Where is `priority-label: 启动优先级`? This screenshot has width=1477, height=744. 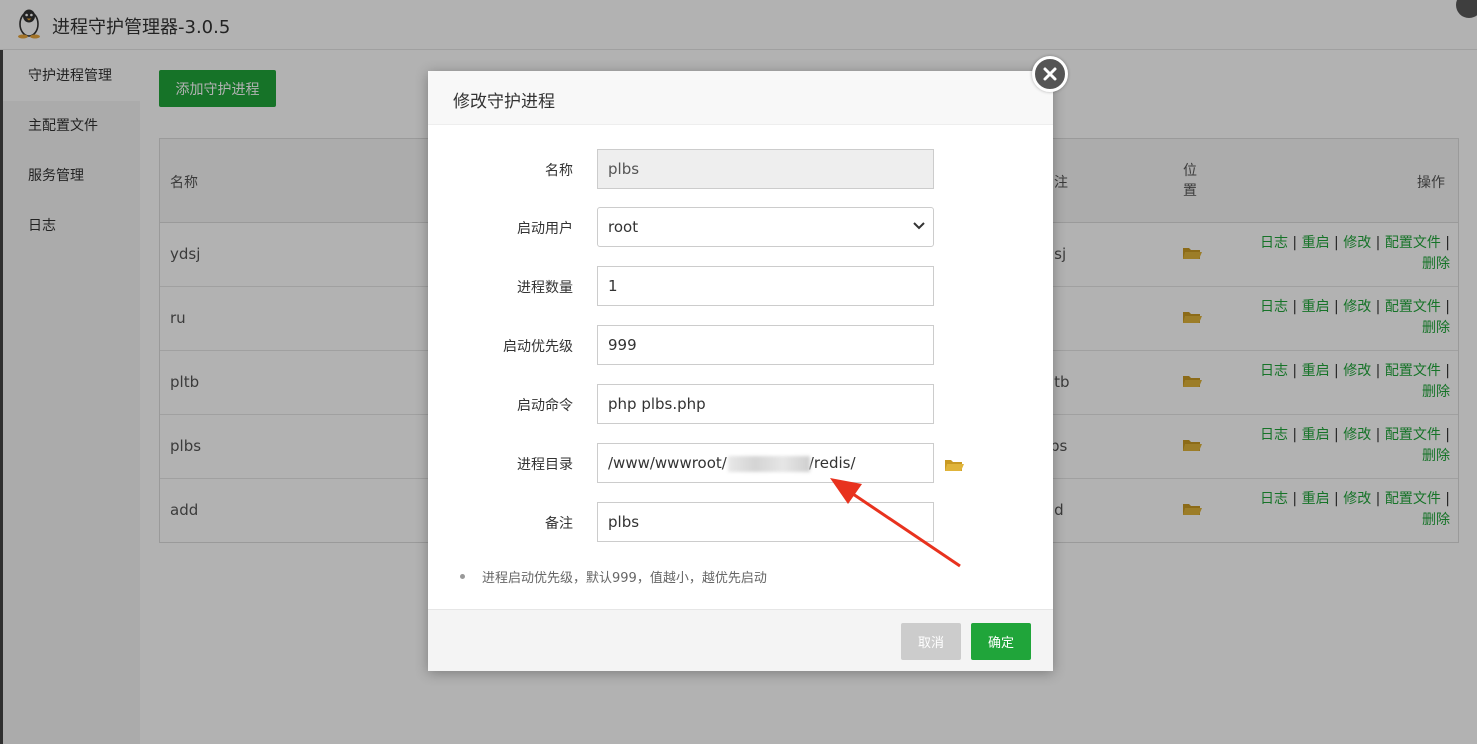 priority-label: 启动优先级 is located at coordinates (538, 347).